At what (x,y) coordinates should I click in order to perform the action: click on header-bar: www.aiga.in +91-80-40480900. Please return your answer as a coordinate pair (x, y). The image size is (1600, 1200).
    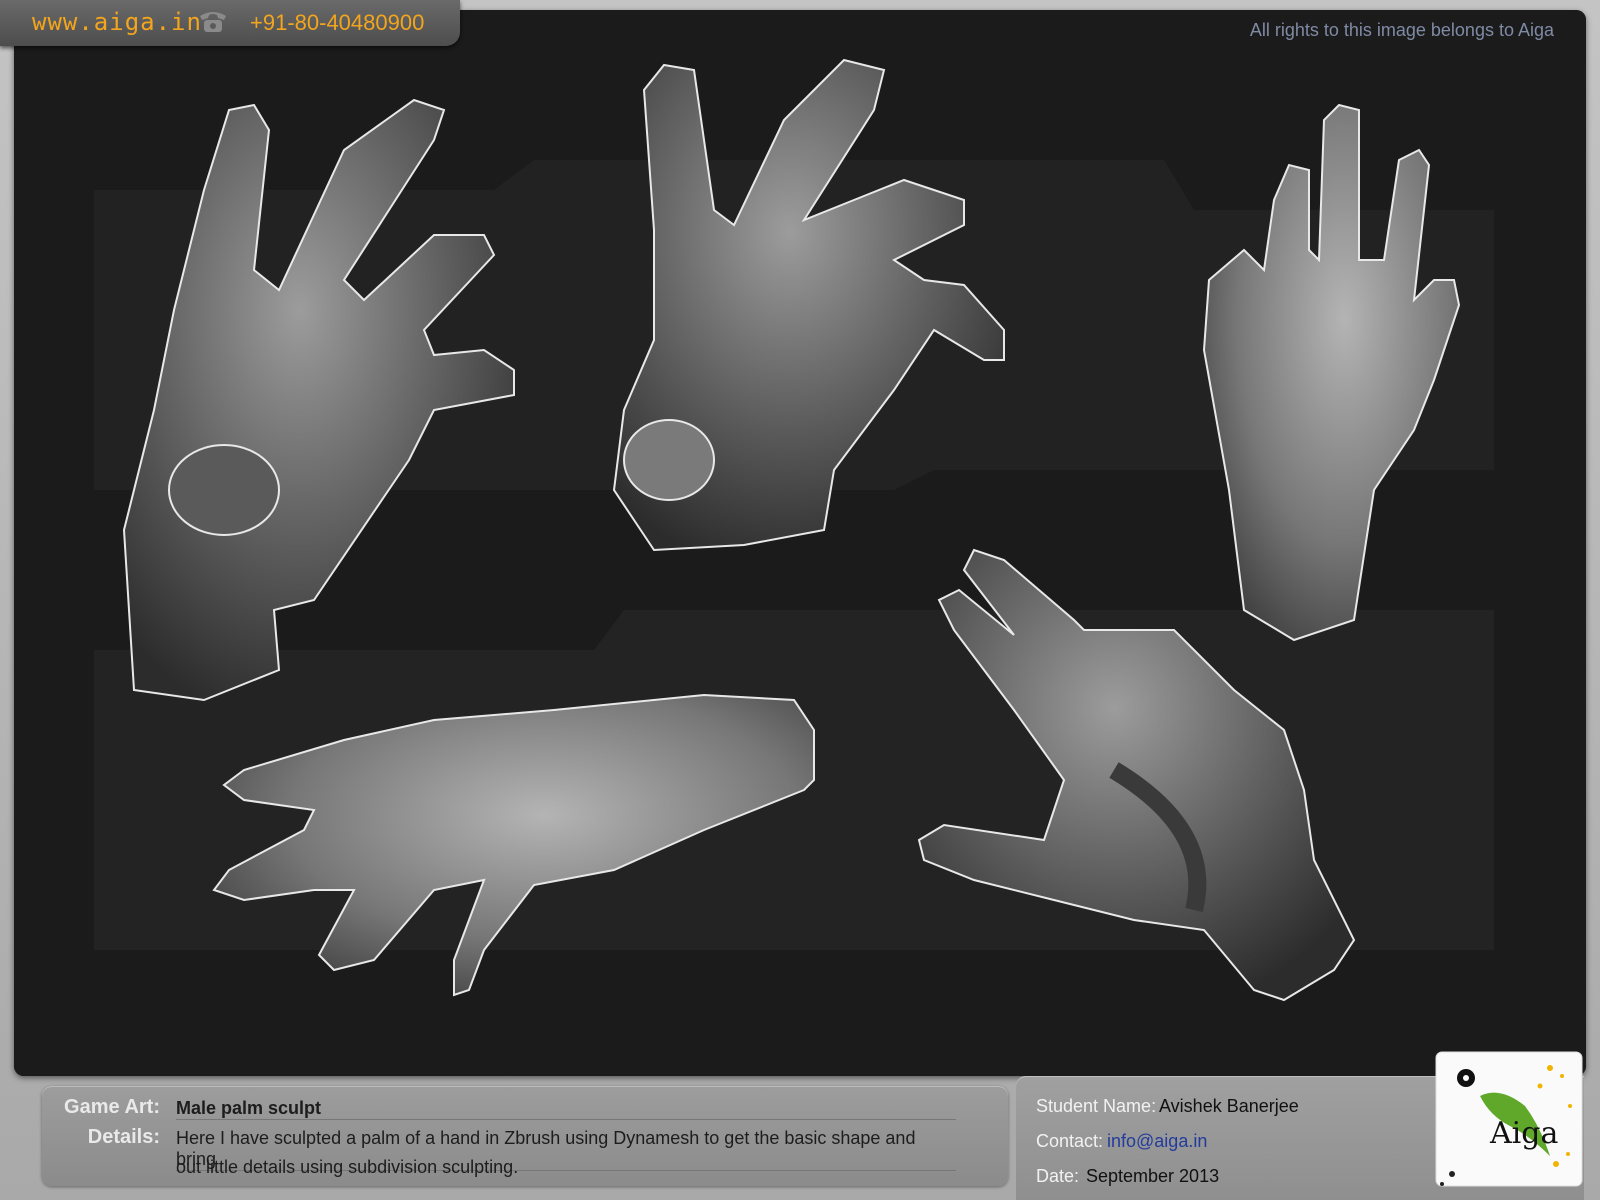
    Looking at the image, I should click on (230, 23).